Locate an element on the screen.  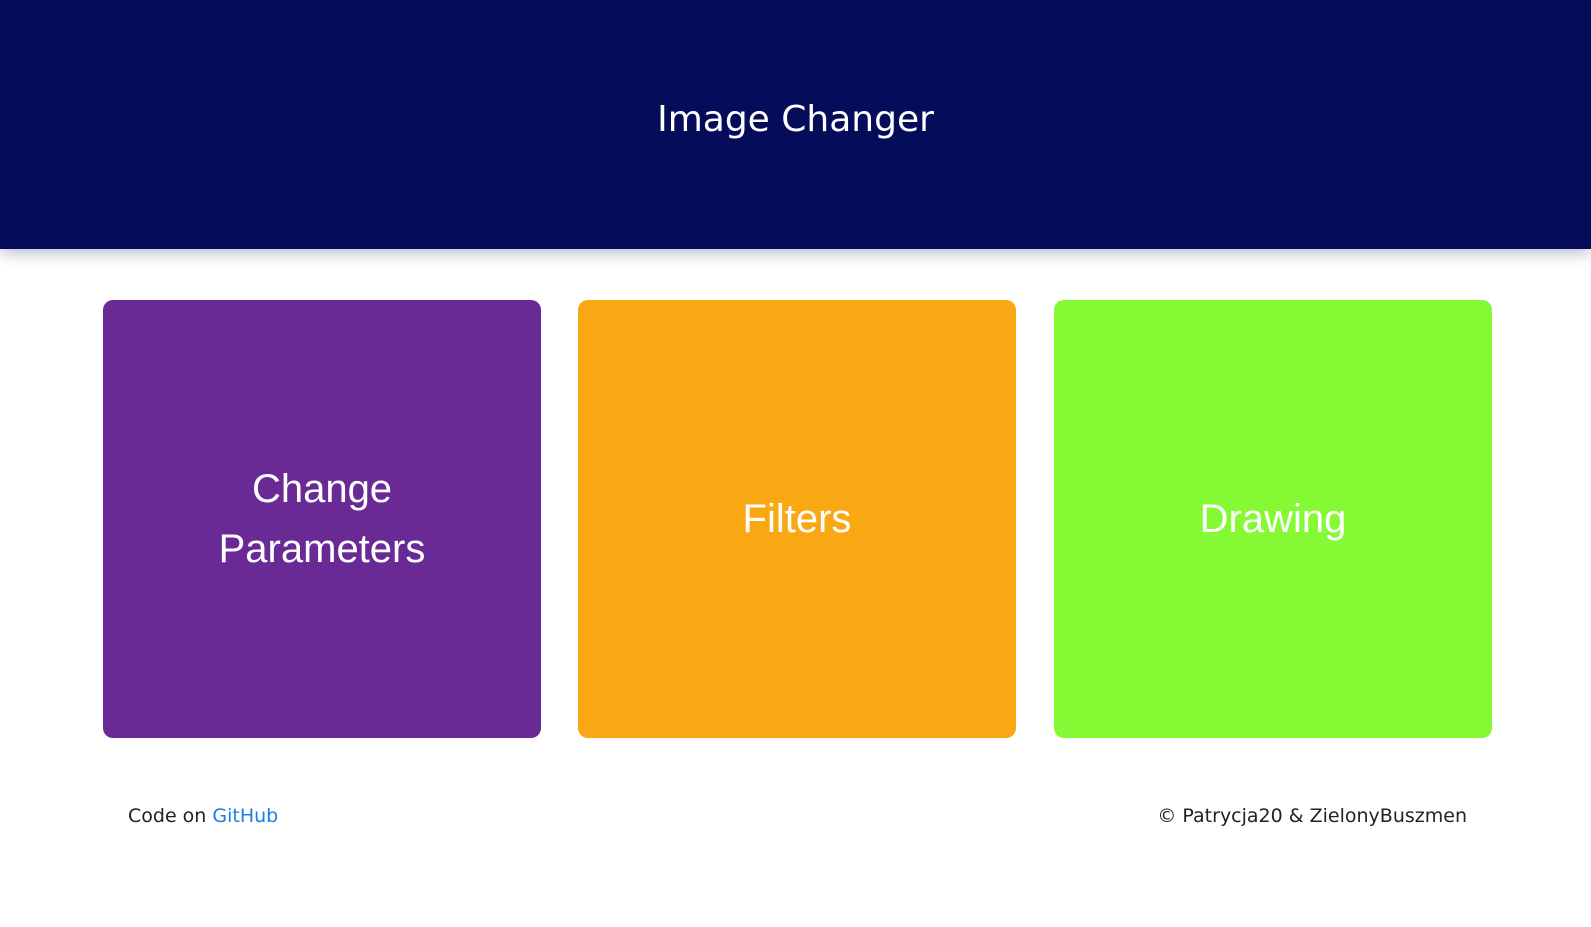
footer-code-info: Code on GitHub is located at coordinates (203, 816).